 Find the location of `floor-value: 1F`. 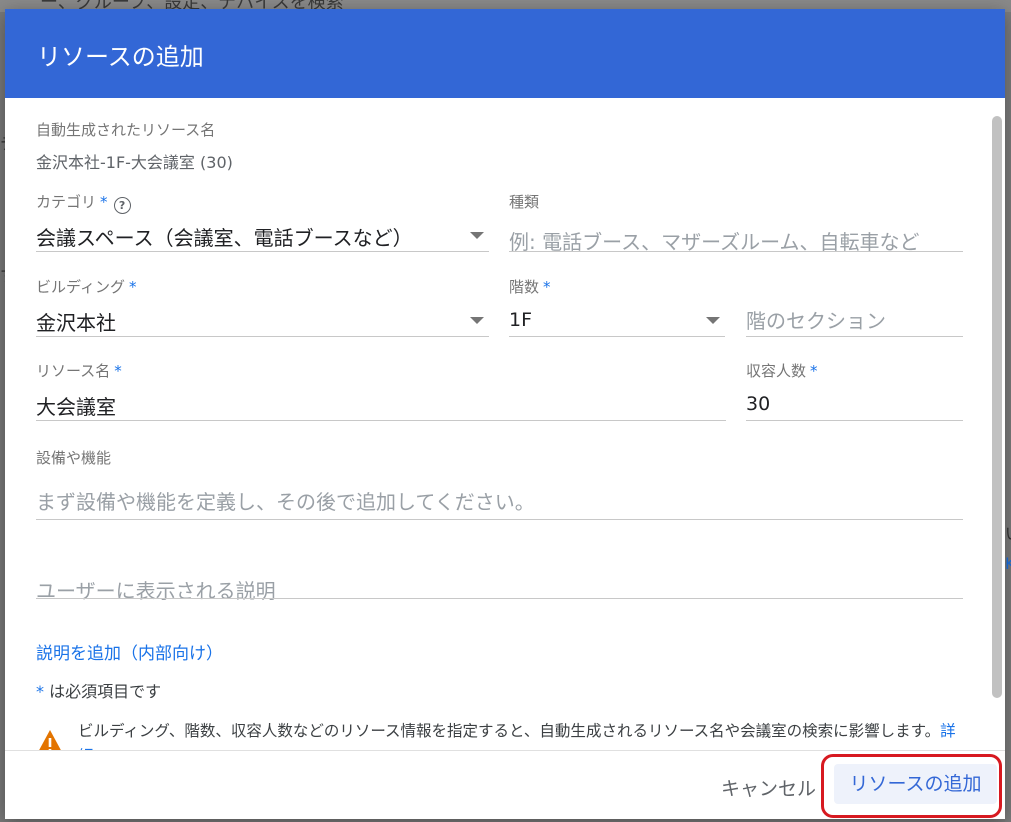

floor-value: 1F is located at coordinates (521, 320).